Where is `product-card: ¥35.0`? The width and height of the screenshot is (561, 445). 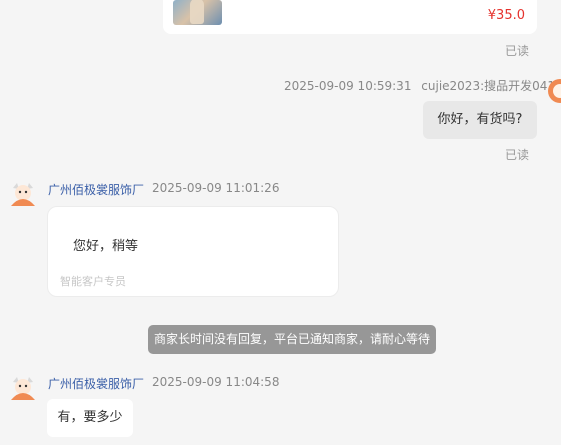 product-card: ¥35.0 is located at coordinates (350, 17).